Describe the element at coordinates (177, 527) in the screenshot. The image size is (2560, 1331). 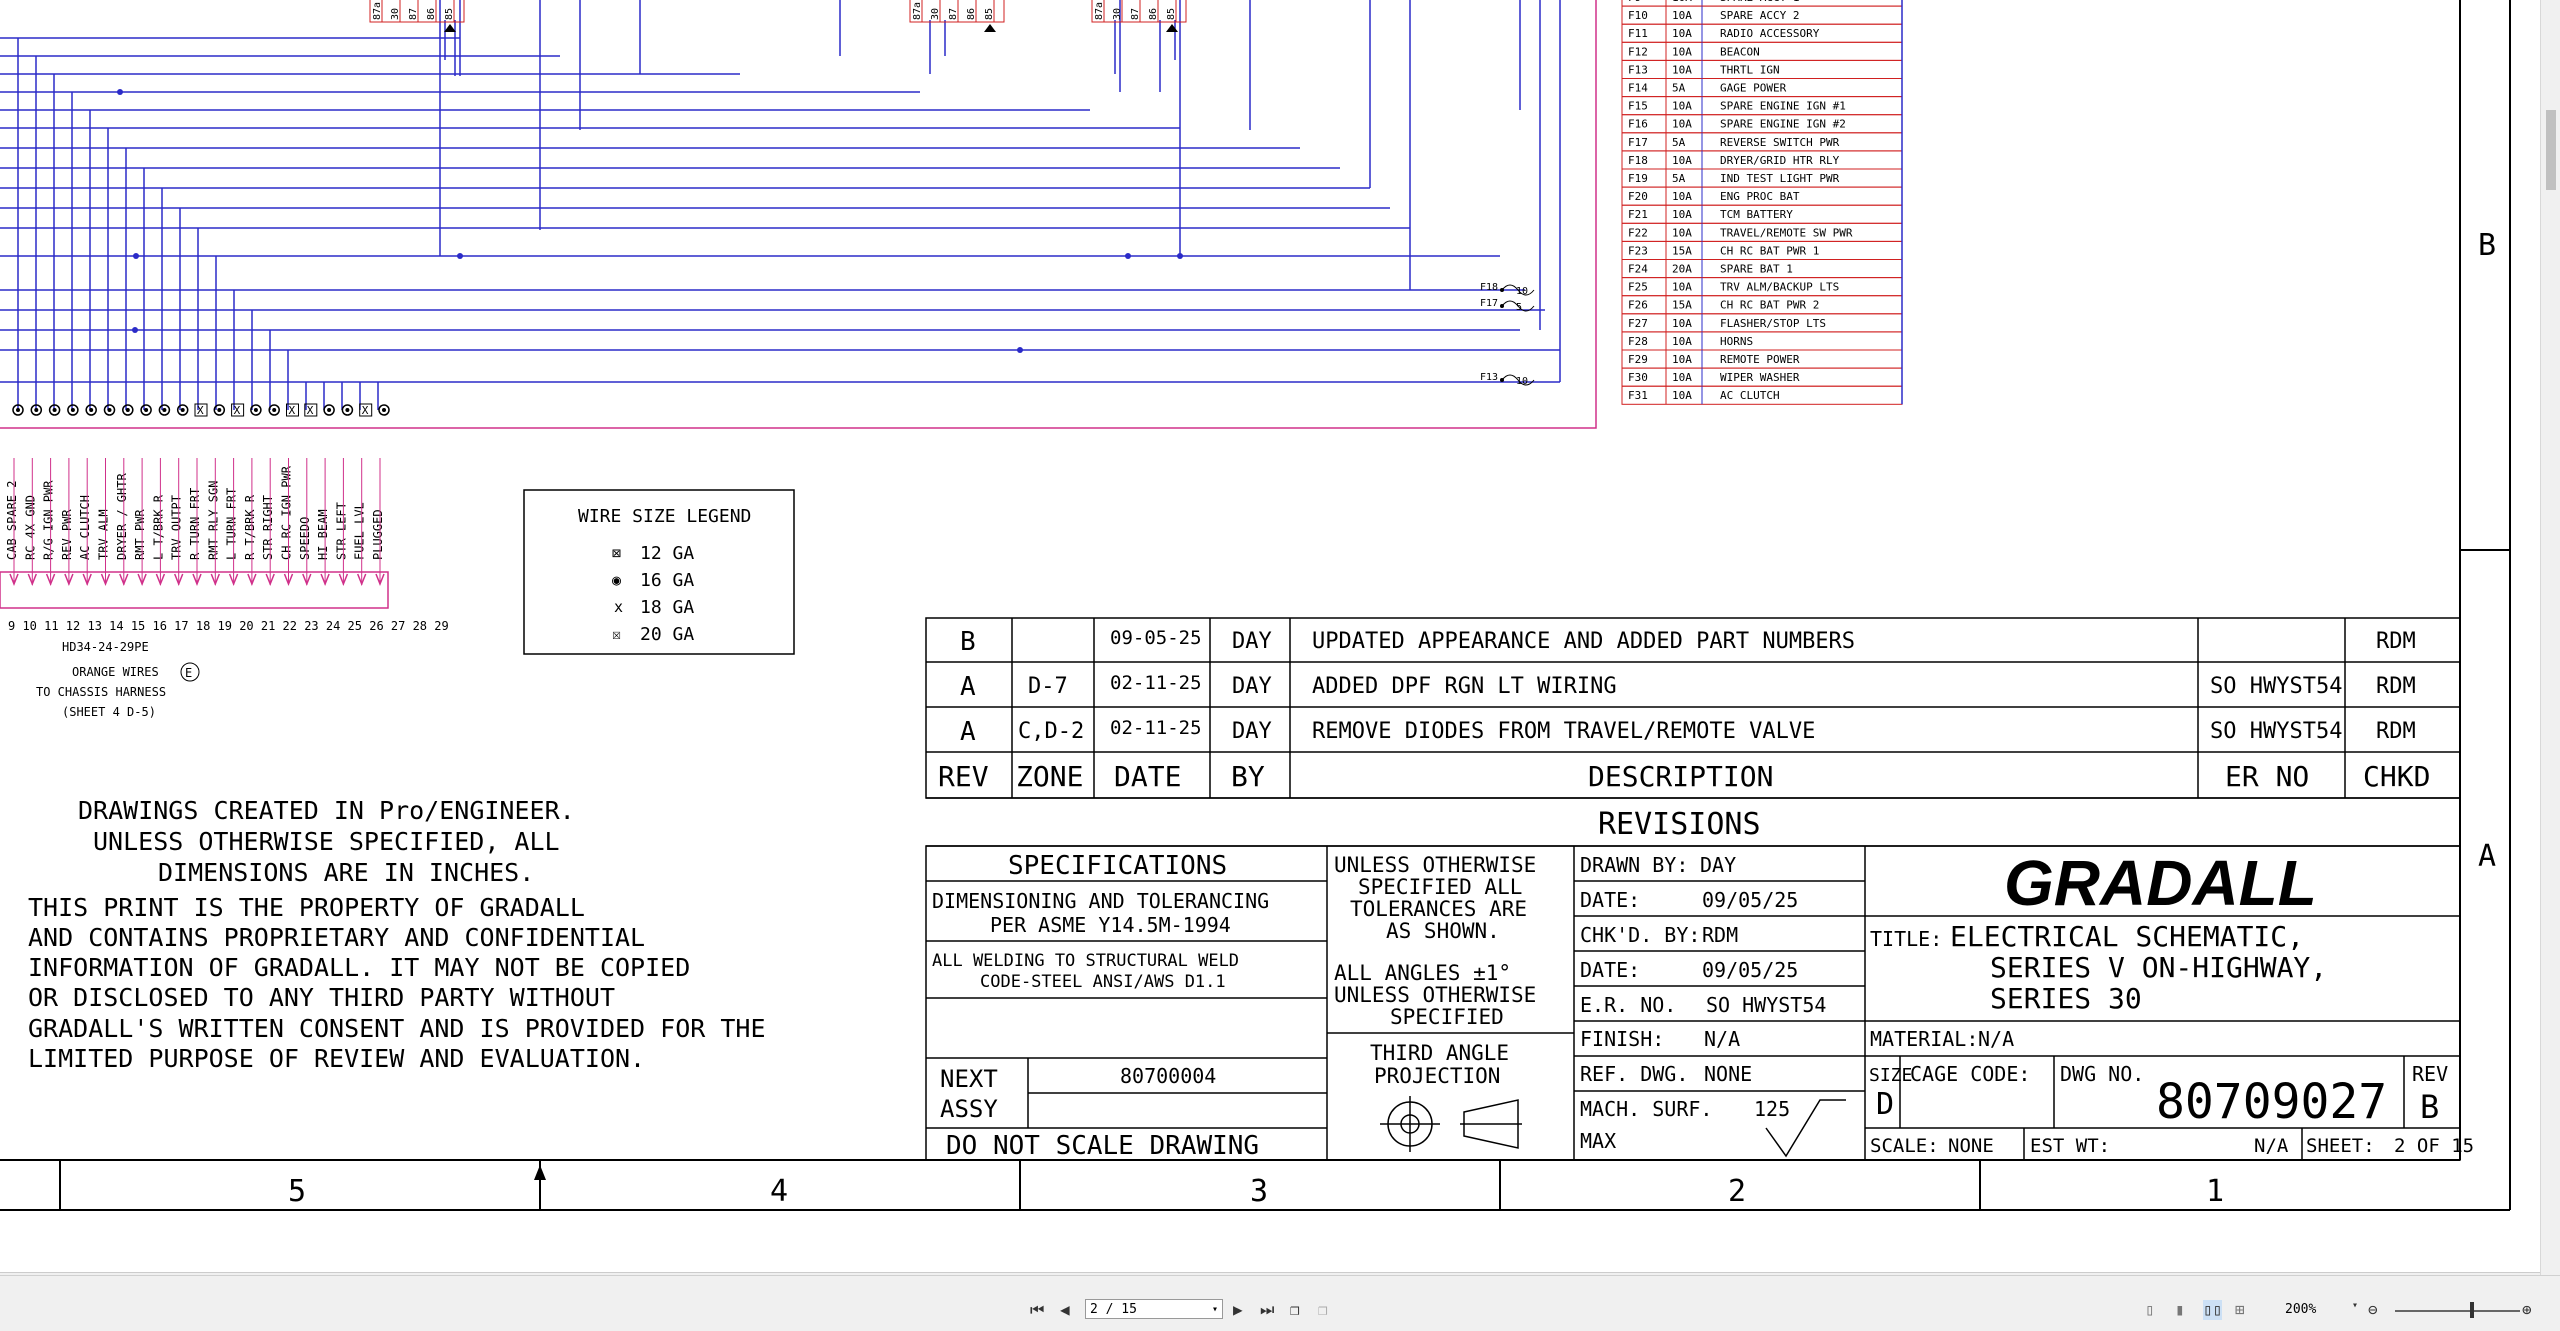
I see `wire-label: TRV OUTPT` at that location.